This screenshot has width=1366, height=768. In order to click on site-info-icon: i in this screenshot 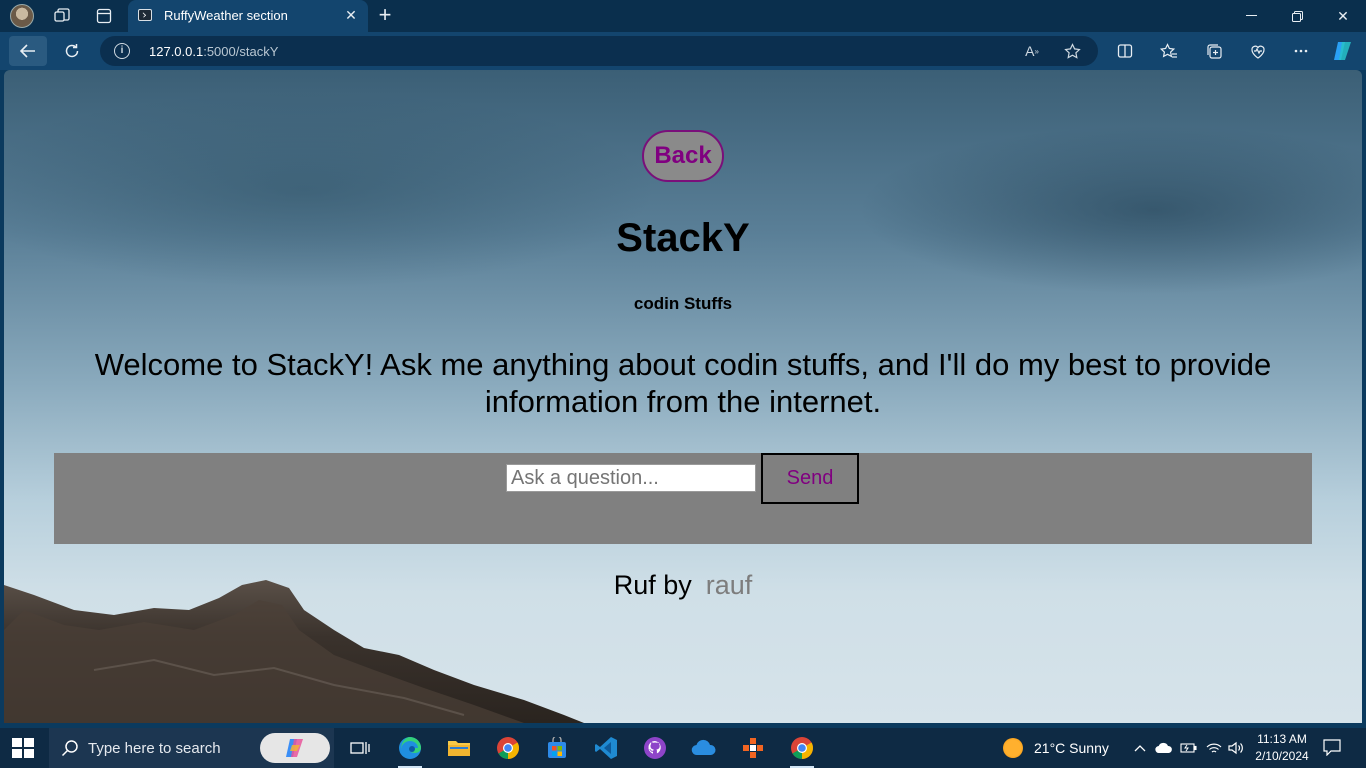, I will do `click(122, 51)`.